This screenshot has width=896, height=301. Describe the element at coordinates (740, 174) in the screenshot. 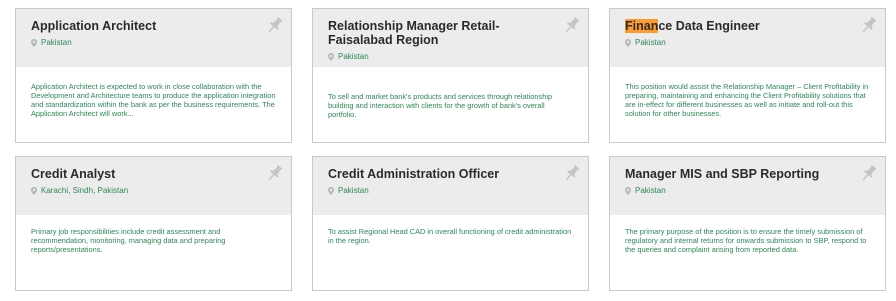

I see `job-title: Manager MIS and SBP Reporting` at that location.